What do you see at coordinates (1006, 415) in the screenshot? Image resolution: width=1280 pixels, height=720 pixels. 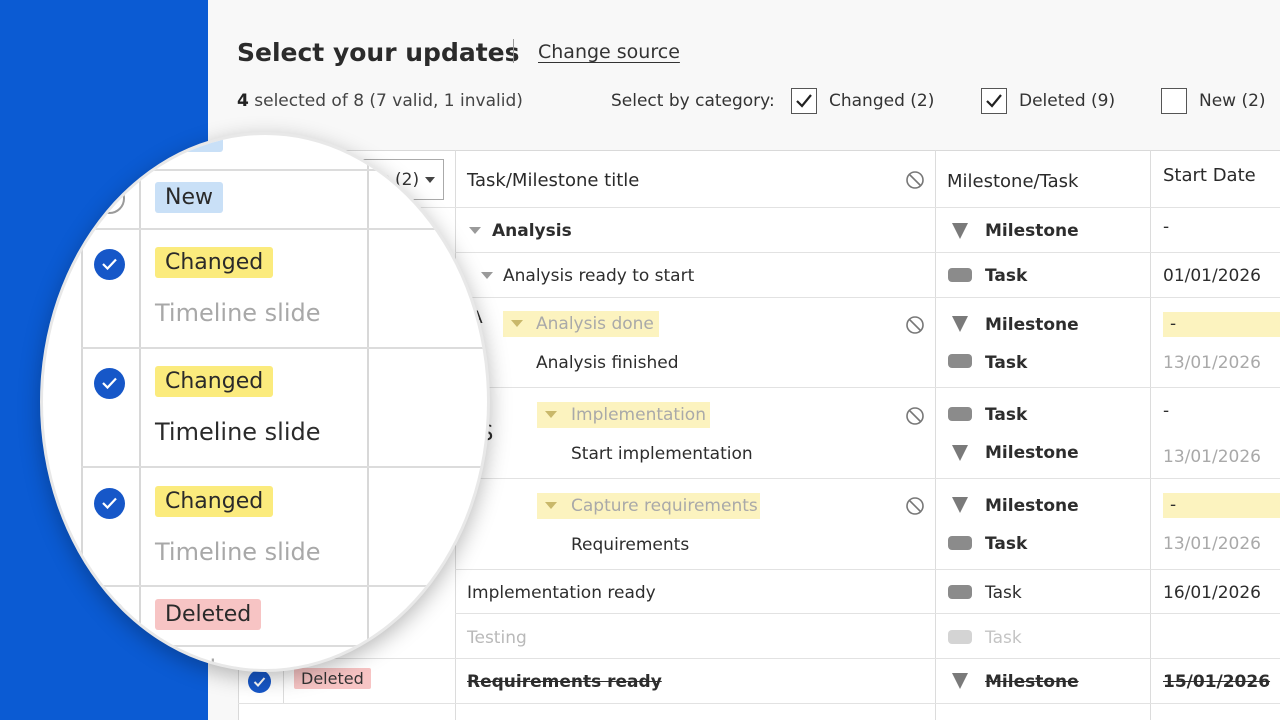 I see `row-type-old: Task` at bounding box center [1006, 415].